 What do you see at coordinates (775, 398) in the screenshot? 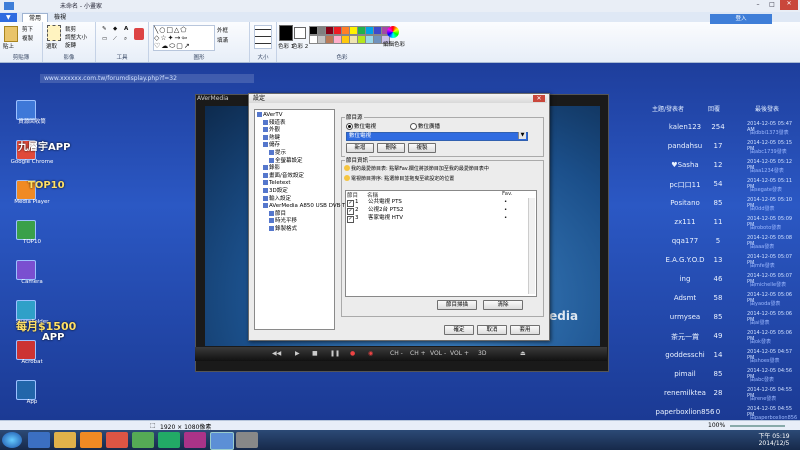
I see `forum-last-by: 由rene發表` at bounding box center [775, 398].